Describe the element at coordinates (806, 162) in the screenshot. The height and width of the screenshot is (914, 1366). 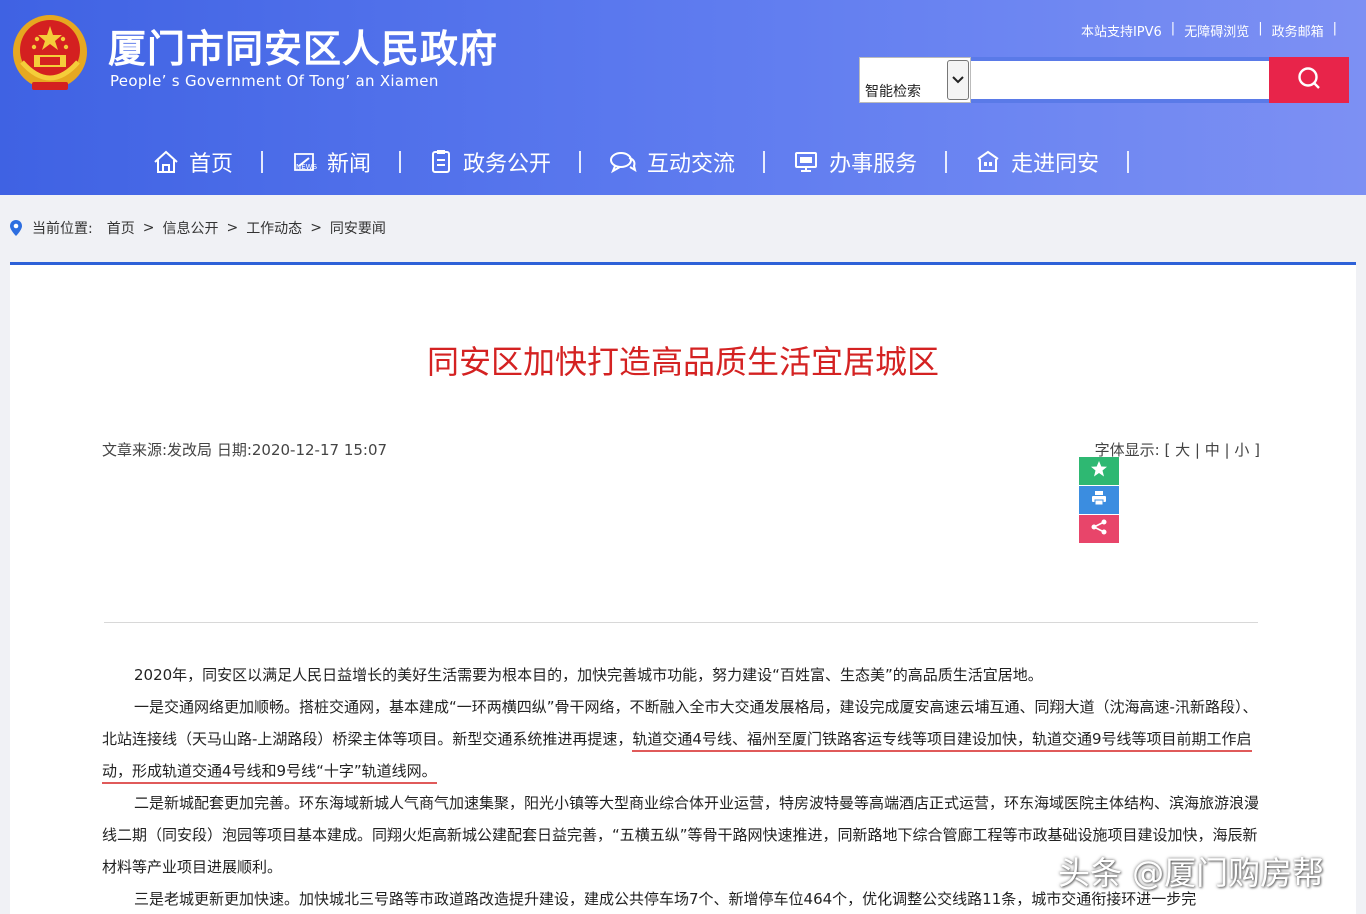
I see `monitor-icon` at that location.